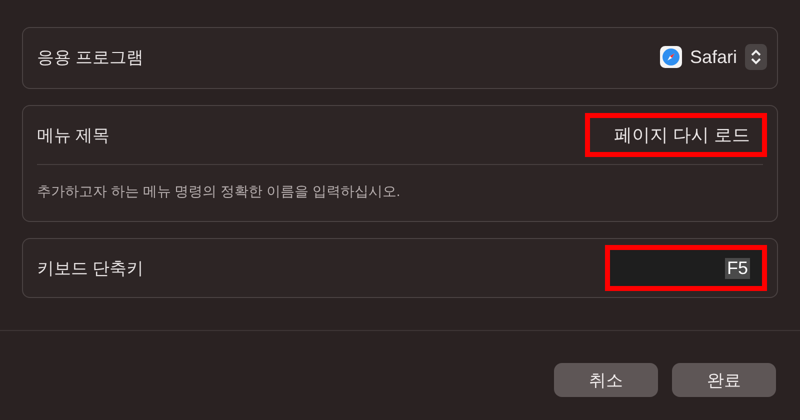  Describe the element at coordinates (676, 135) in the screenshot. I see `menu-title-field: 페이지 다시 로드` at that location.